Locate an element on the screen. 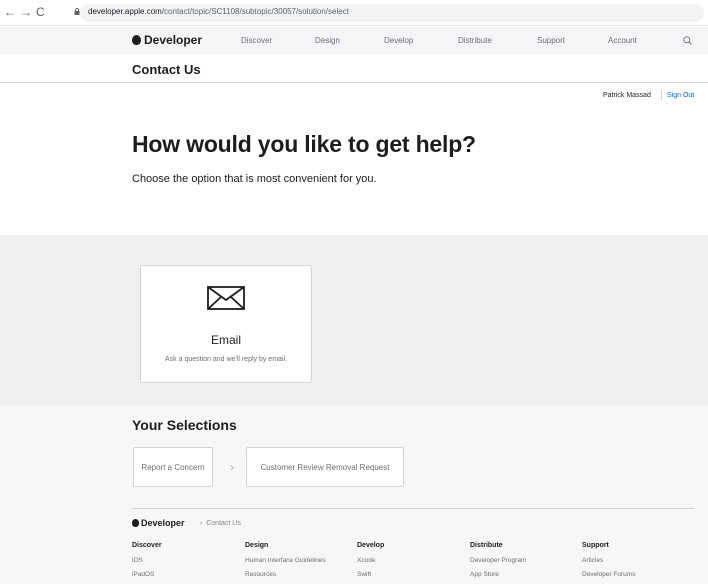  footer-link: Xcode is located at coordinates (366, 560).